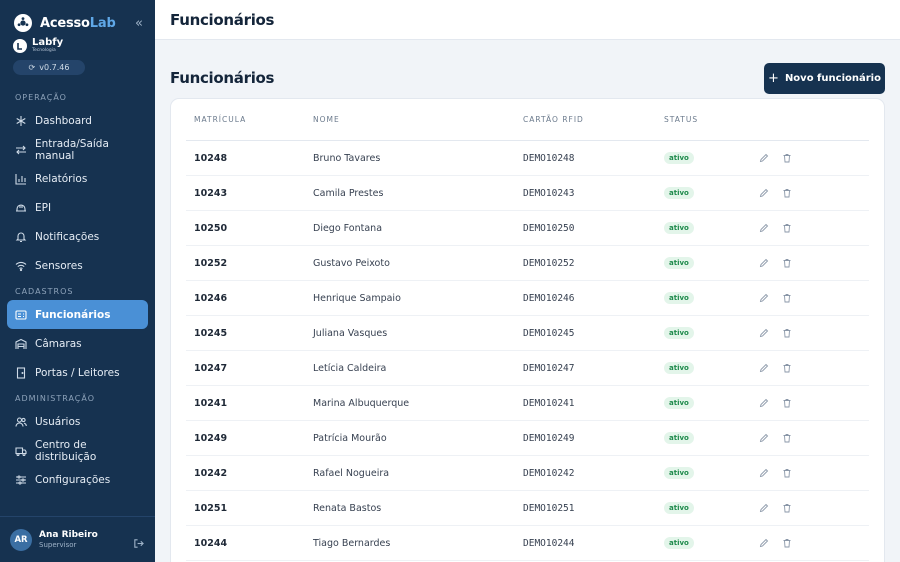  What do you see at coordinates (249, 119) in the screenshot?
I see `column-matricula: Matrícula` at bounding box center [249, 119].